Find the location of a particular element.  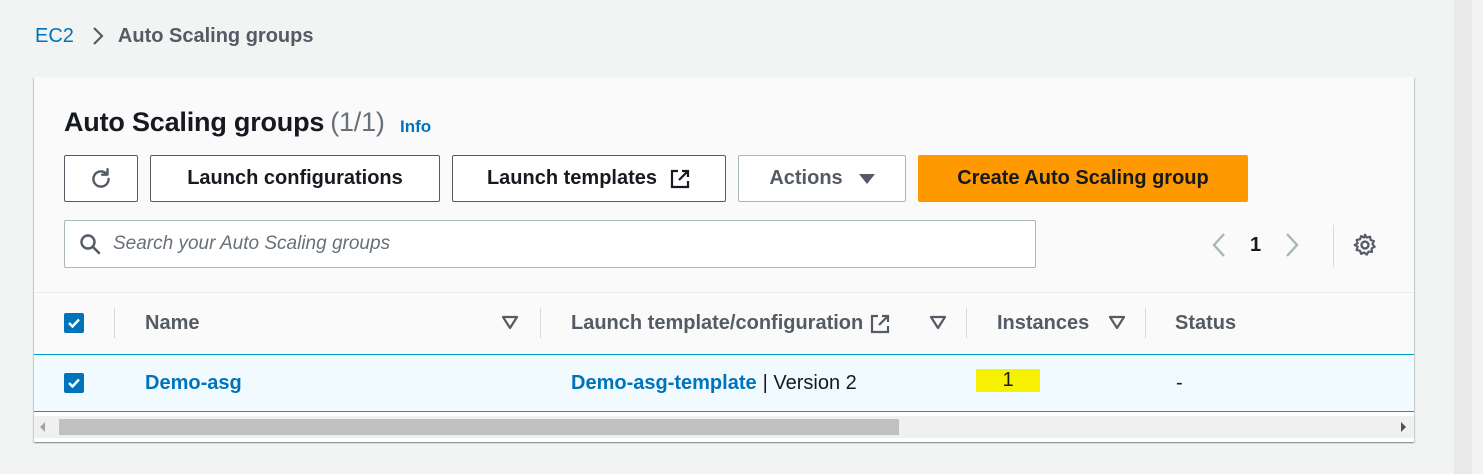

selection-count: (1/1) is located at coordinates (357, 122).